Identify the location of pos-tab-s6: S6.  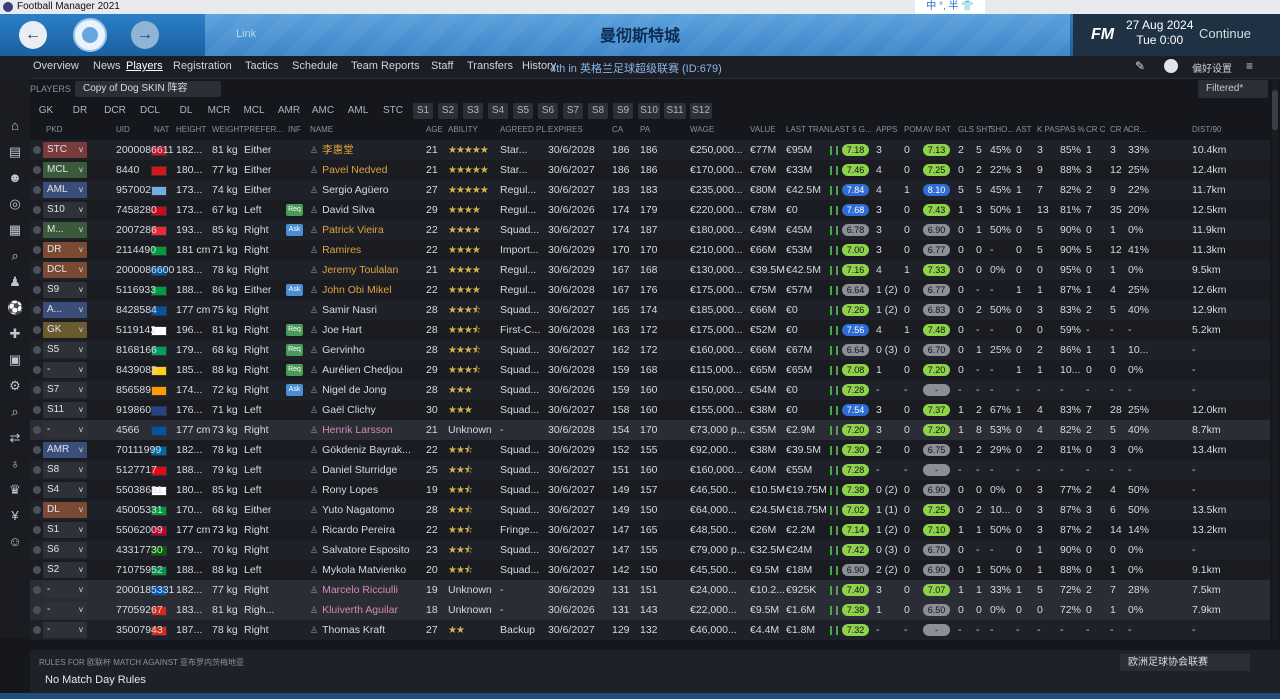
(548, 111).